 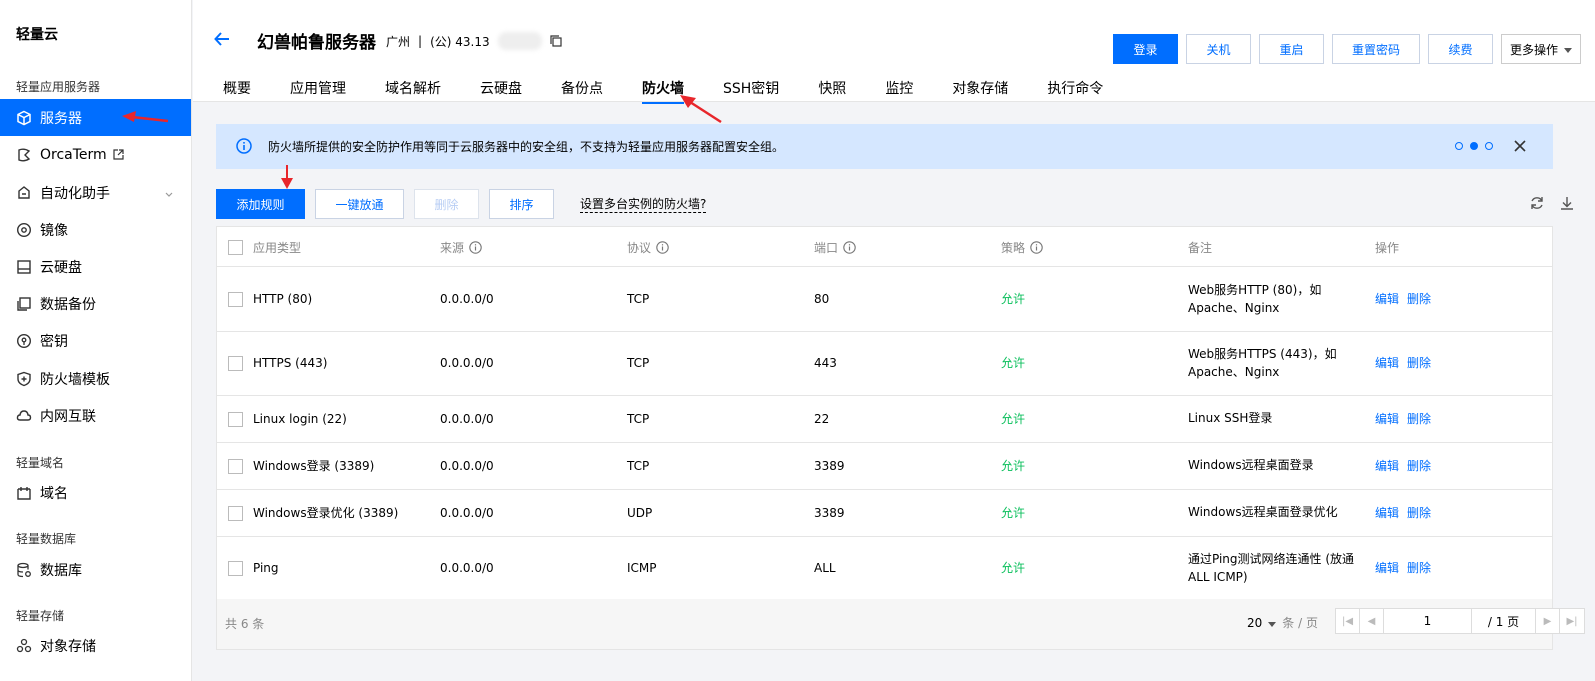 What do you see at coordinates (235, 247) in the screenshot?
I see `select-all-checkbox` at bounding box center [235, 247].